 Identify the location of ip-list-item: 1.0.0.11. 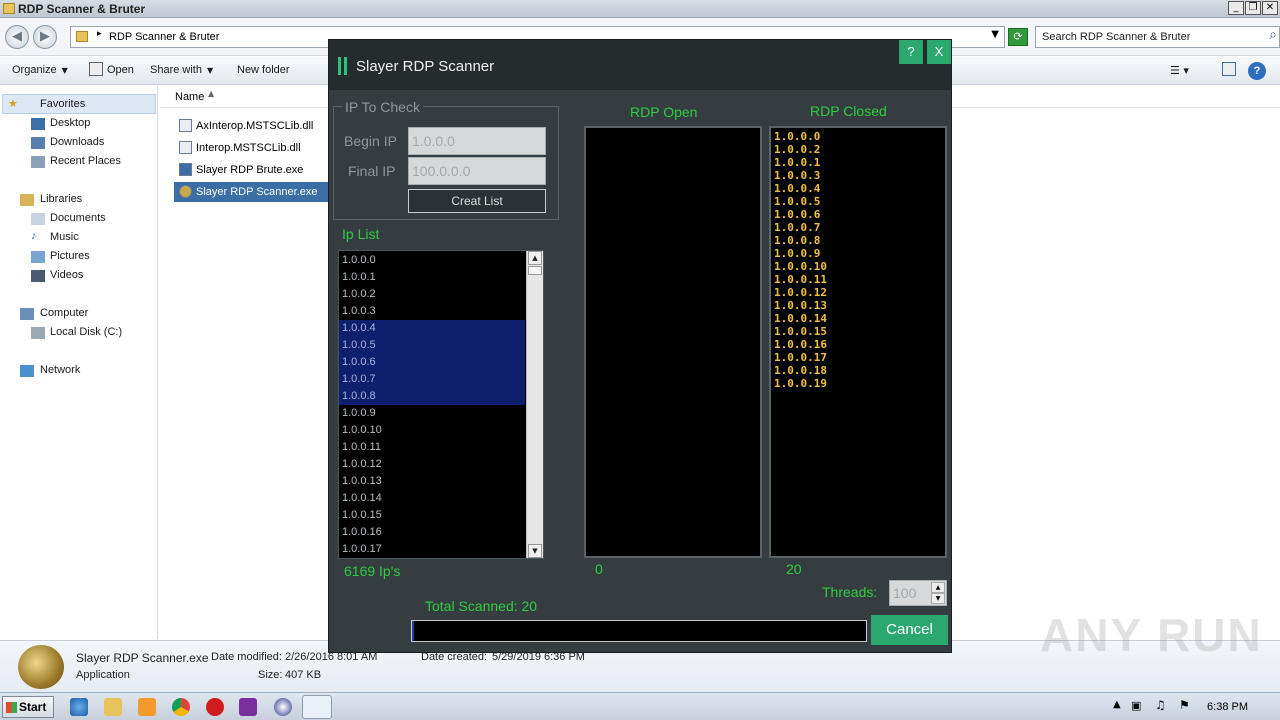
(432, 447).